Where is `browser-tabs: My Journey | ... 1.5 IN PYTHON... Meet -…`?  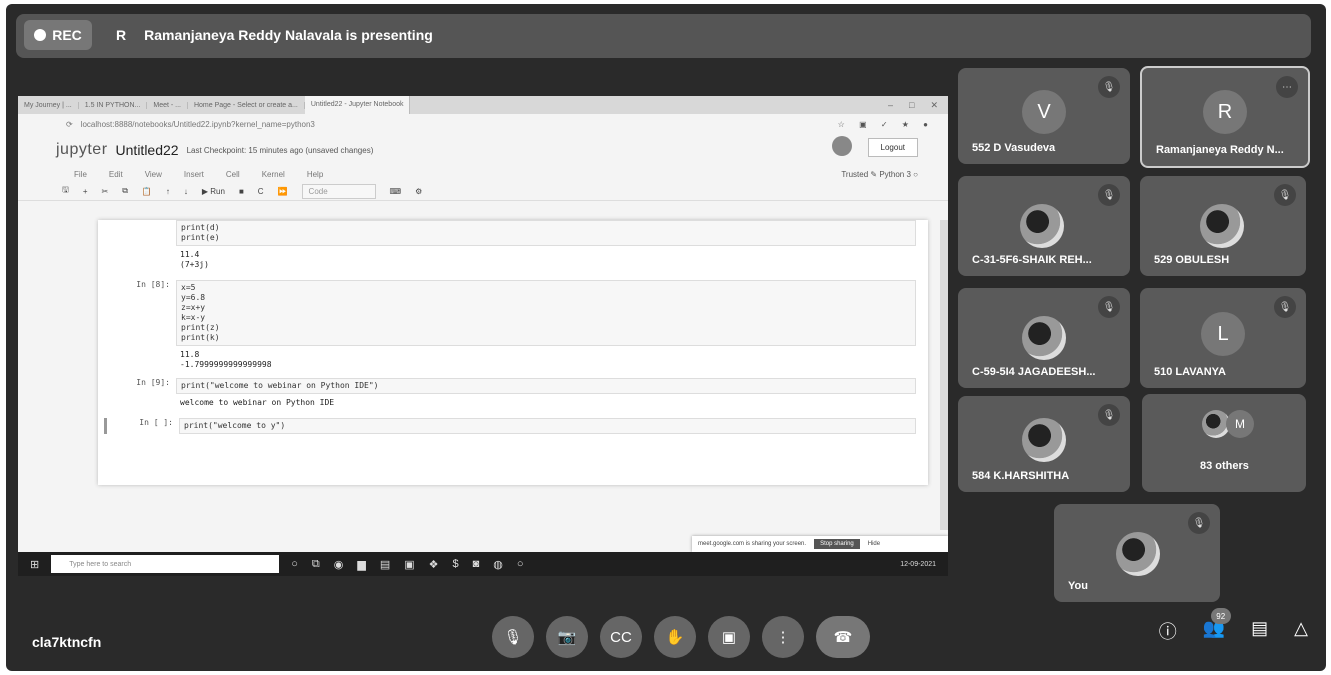
browser-tabs: My Journey | ... 1.5 IN PYTHON... Meet -… is located at coordinates (483, 105).